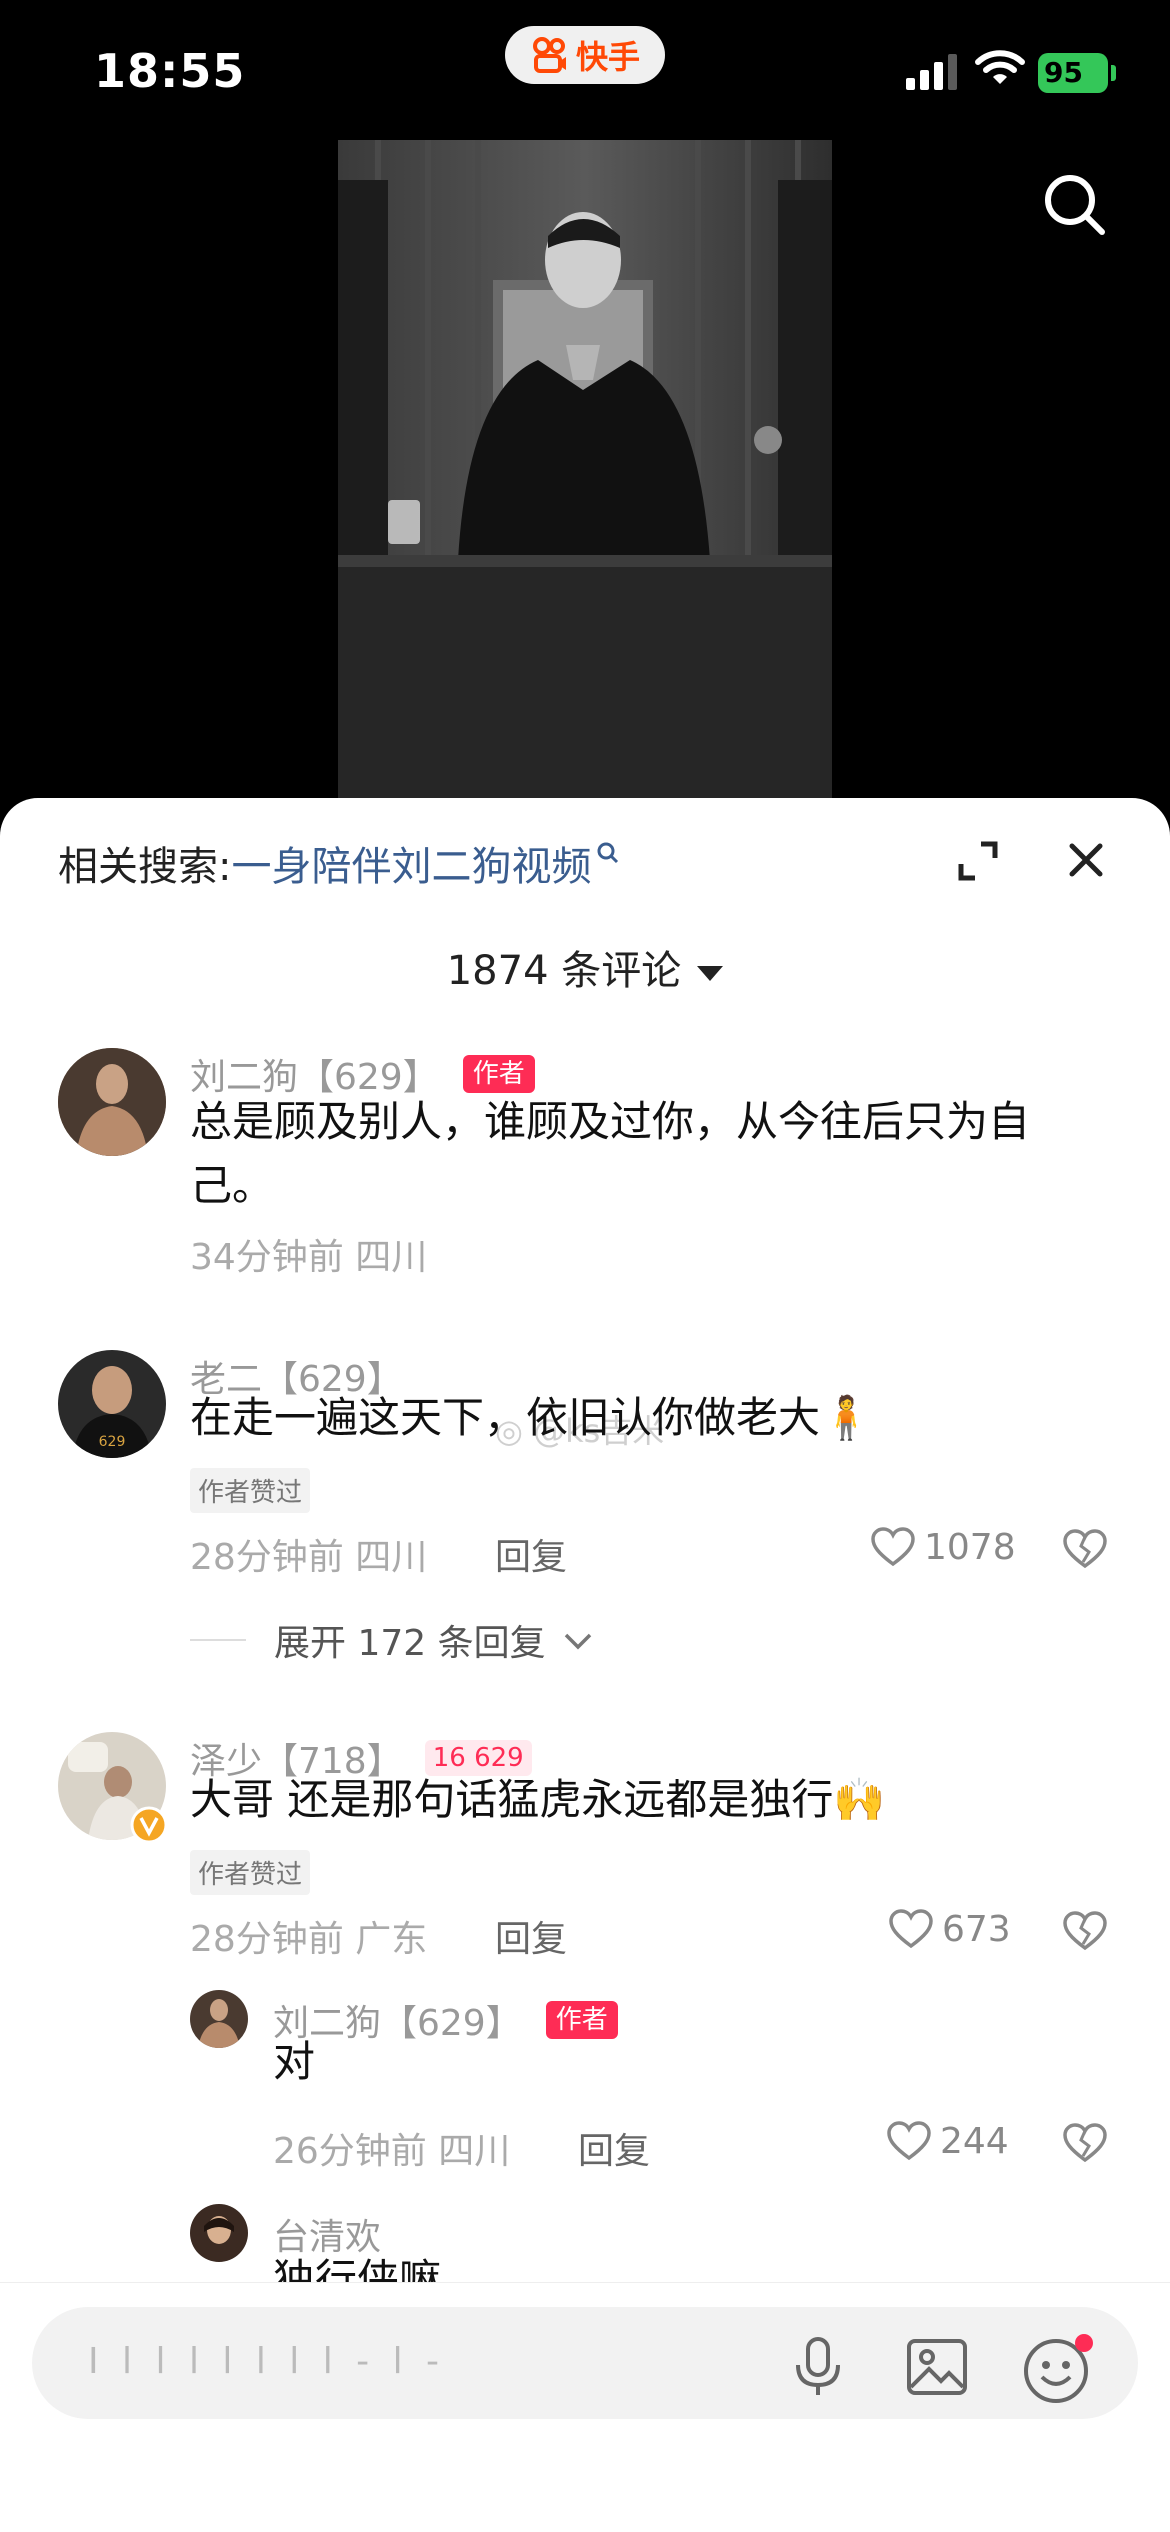  I want to click on divider-line, so click(218, 1640).